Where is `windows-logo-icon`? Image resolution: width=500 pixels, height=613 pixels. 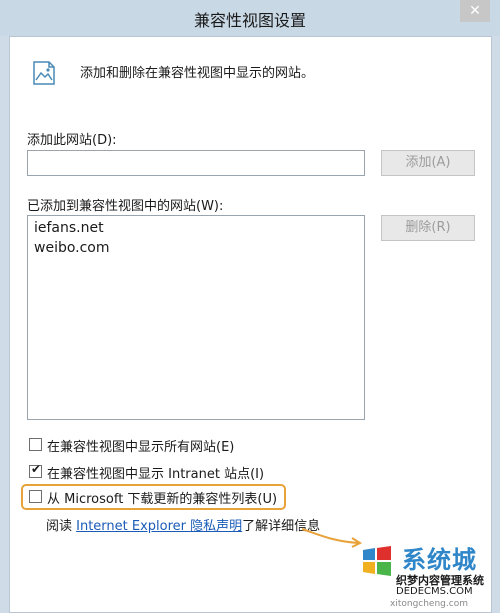 windows-logo-icon is located at coordinates (377, 561).